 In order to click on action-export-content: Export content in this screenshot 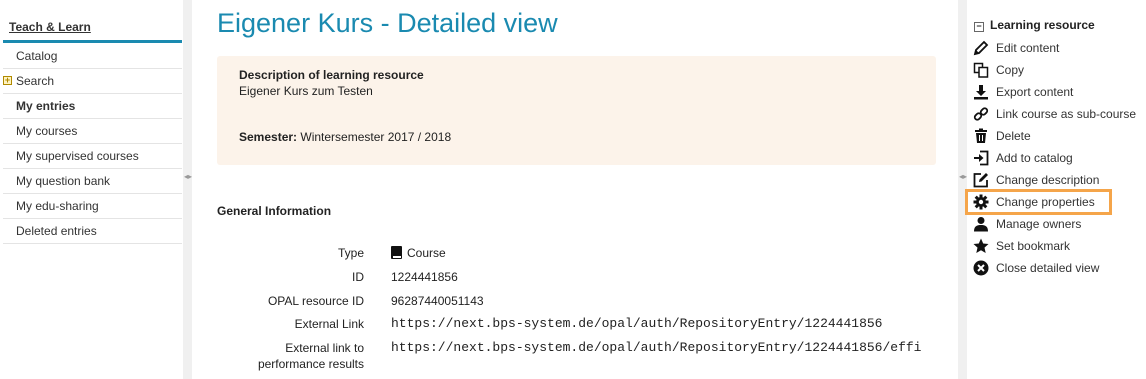, I will do `click(1059, 92)`.